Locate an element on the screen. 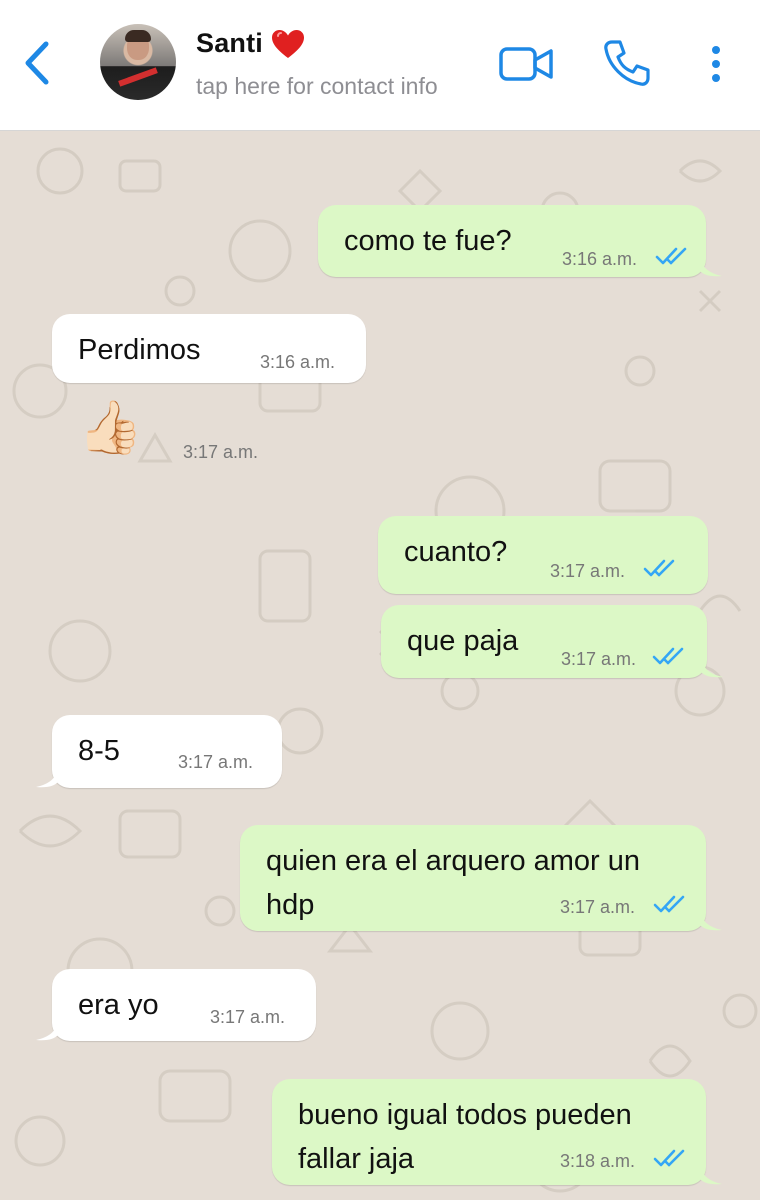 The height and width of the screenshot is (1200, 760). message-emoji: 👍🏻 3:17 a.m. is located at coordinates (178, 432).